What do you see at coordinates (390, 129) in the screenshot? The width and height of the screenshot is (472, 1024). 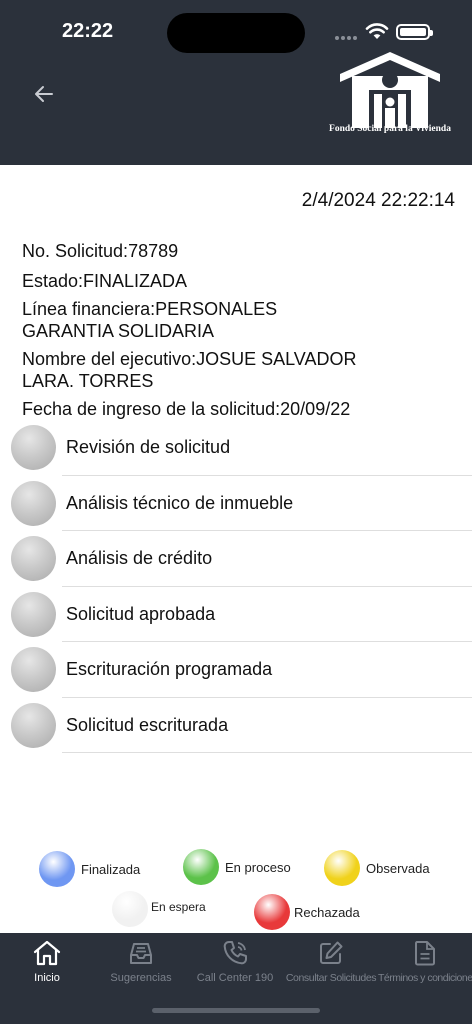 I see `logo-text: Fondo Social para la Vivienda` at bounding box center [390, 129].